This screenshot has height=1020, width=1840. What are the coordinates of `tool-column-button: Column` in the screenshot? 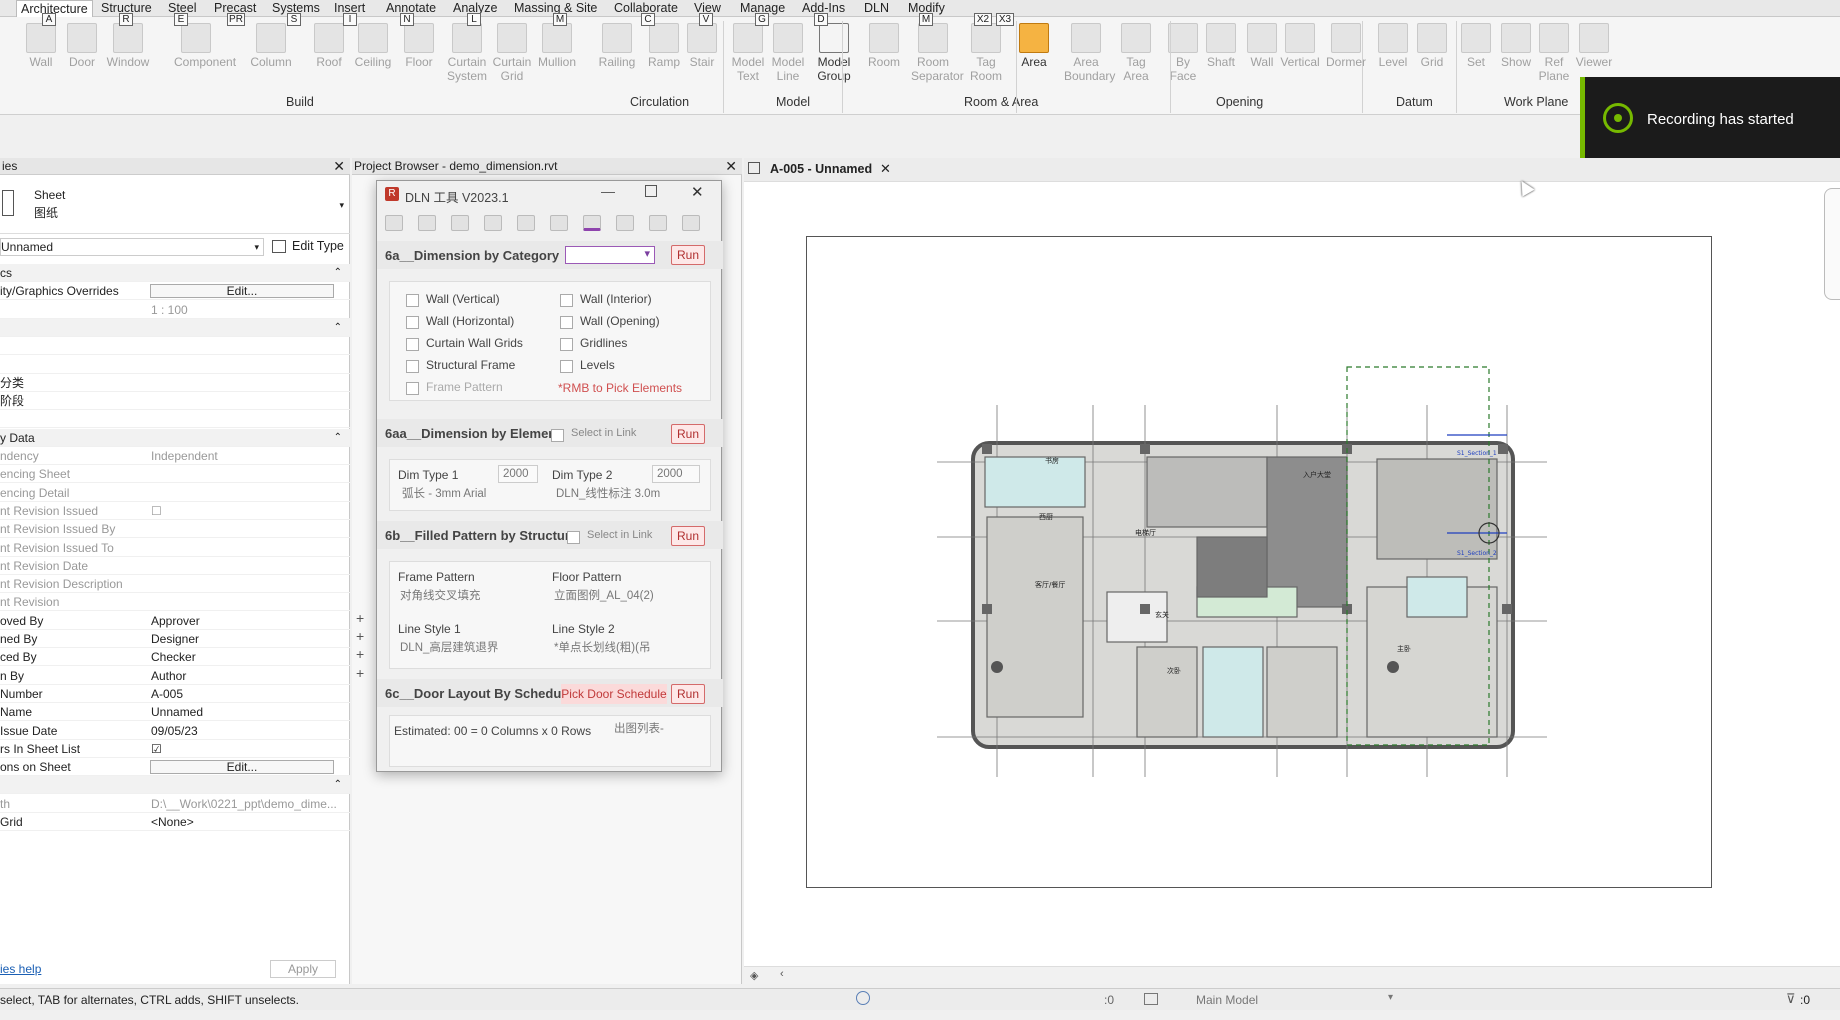 It's located at (271, 46).